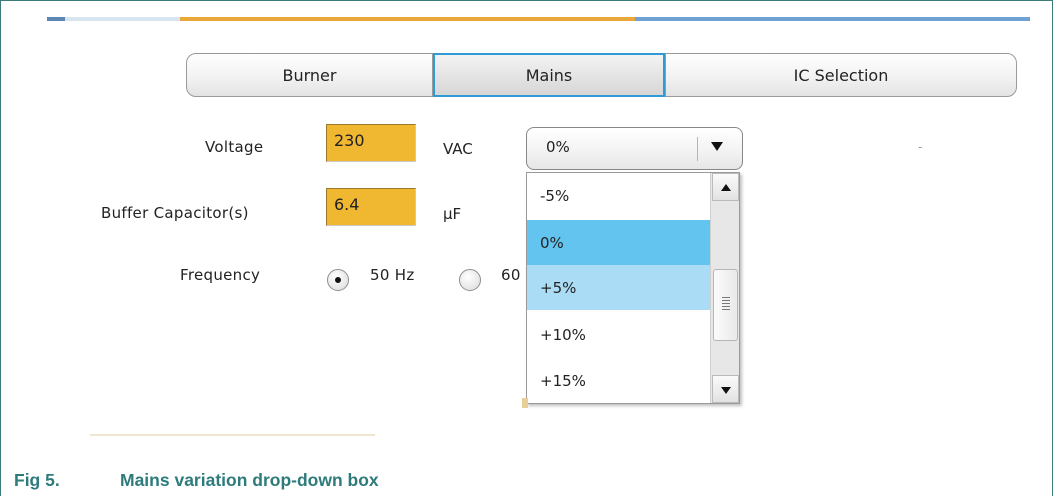 Image resolution: width=1061 pixels, height=498 pixels. I want to click on frequency-label: Frequency, so click(220, 275).